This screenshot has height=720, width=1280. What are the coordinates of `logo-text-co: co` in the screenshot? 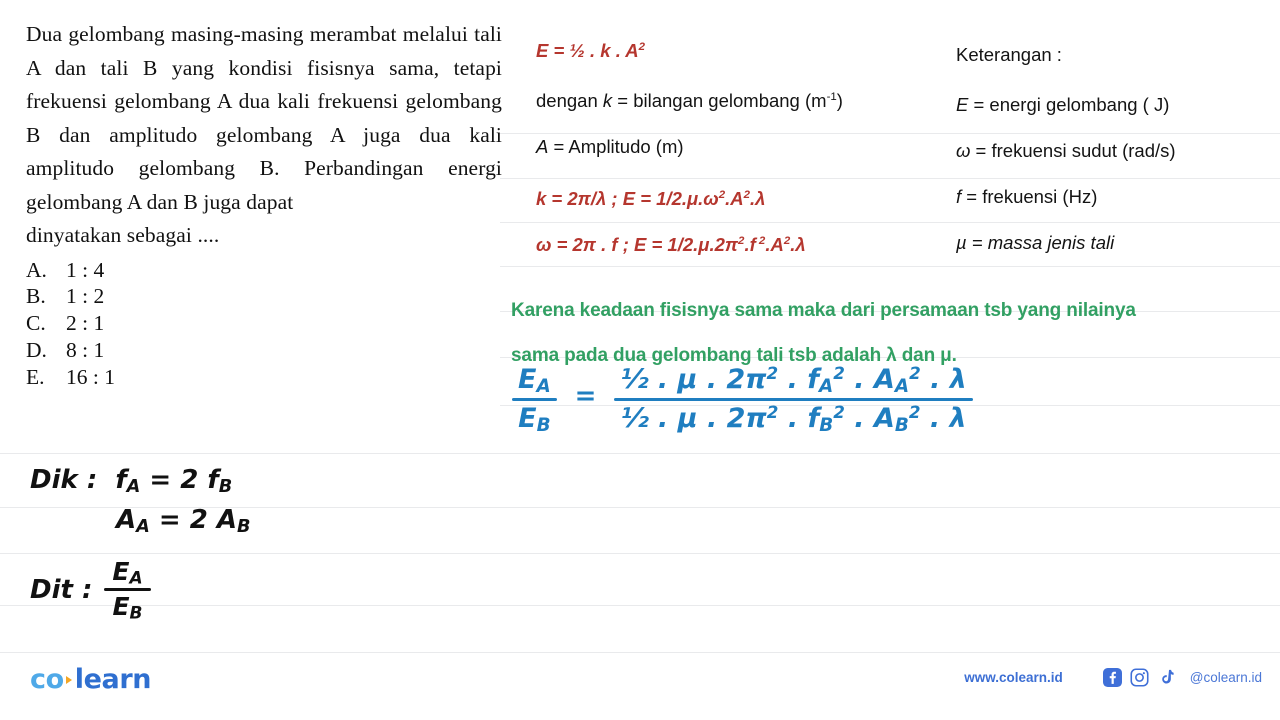 It's located at (47, 679).